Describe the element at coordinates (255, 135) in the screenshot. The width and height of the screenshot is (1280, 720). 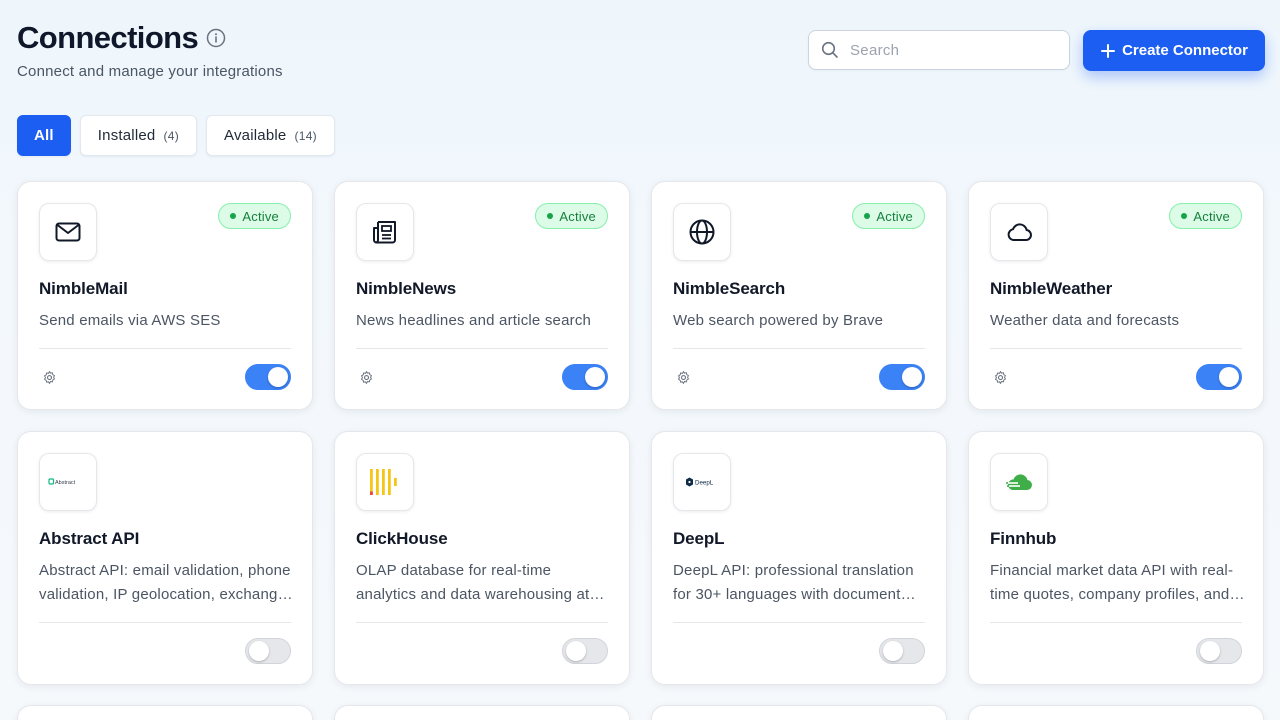
I see `tab-label: Available` at that location.